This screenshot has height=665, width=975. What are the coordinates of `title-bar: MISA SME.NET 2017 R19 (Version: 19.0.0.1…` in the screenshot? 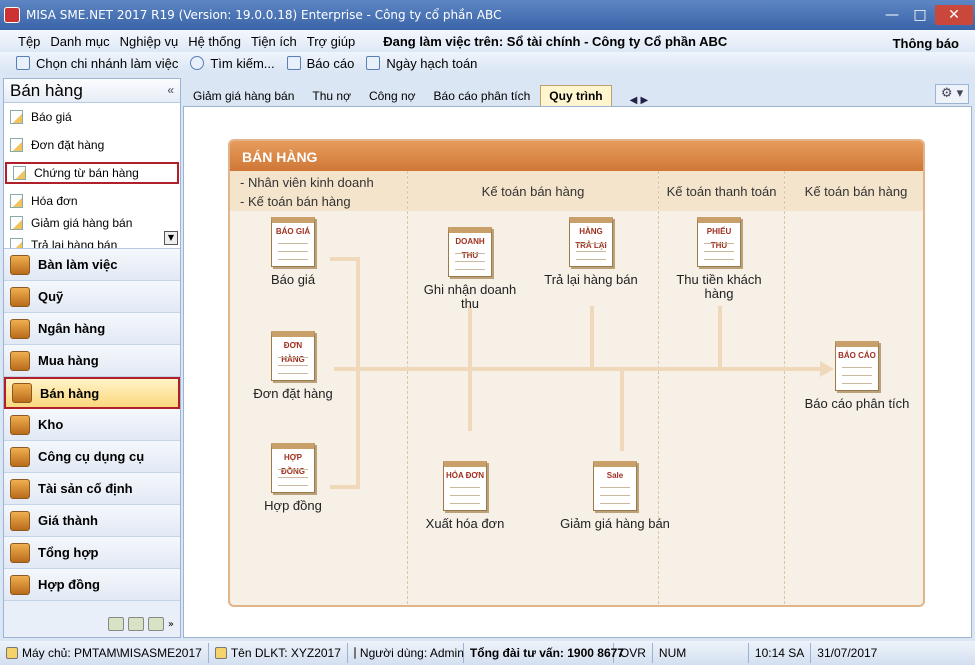 It's located at (487, 15).